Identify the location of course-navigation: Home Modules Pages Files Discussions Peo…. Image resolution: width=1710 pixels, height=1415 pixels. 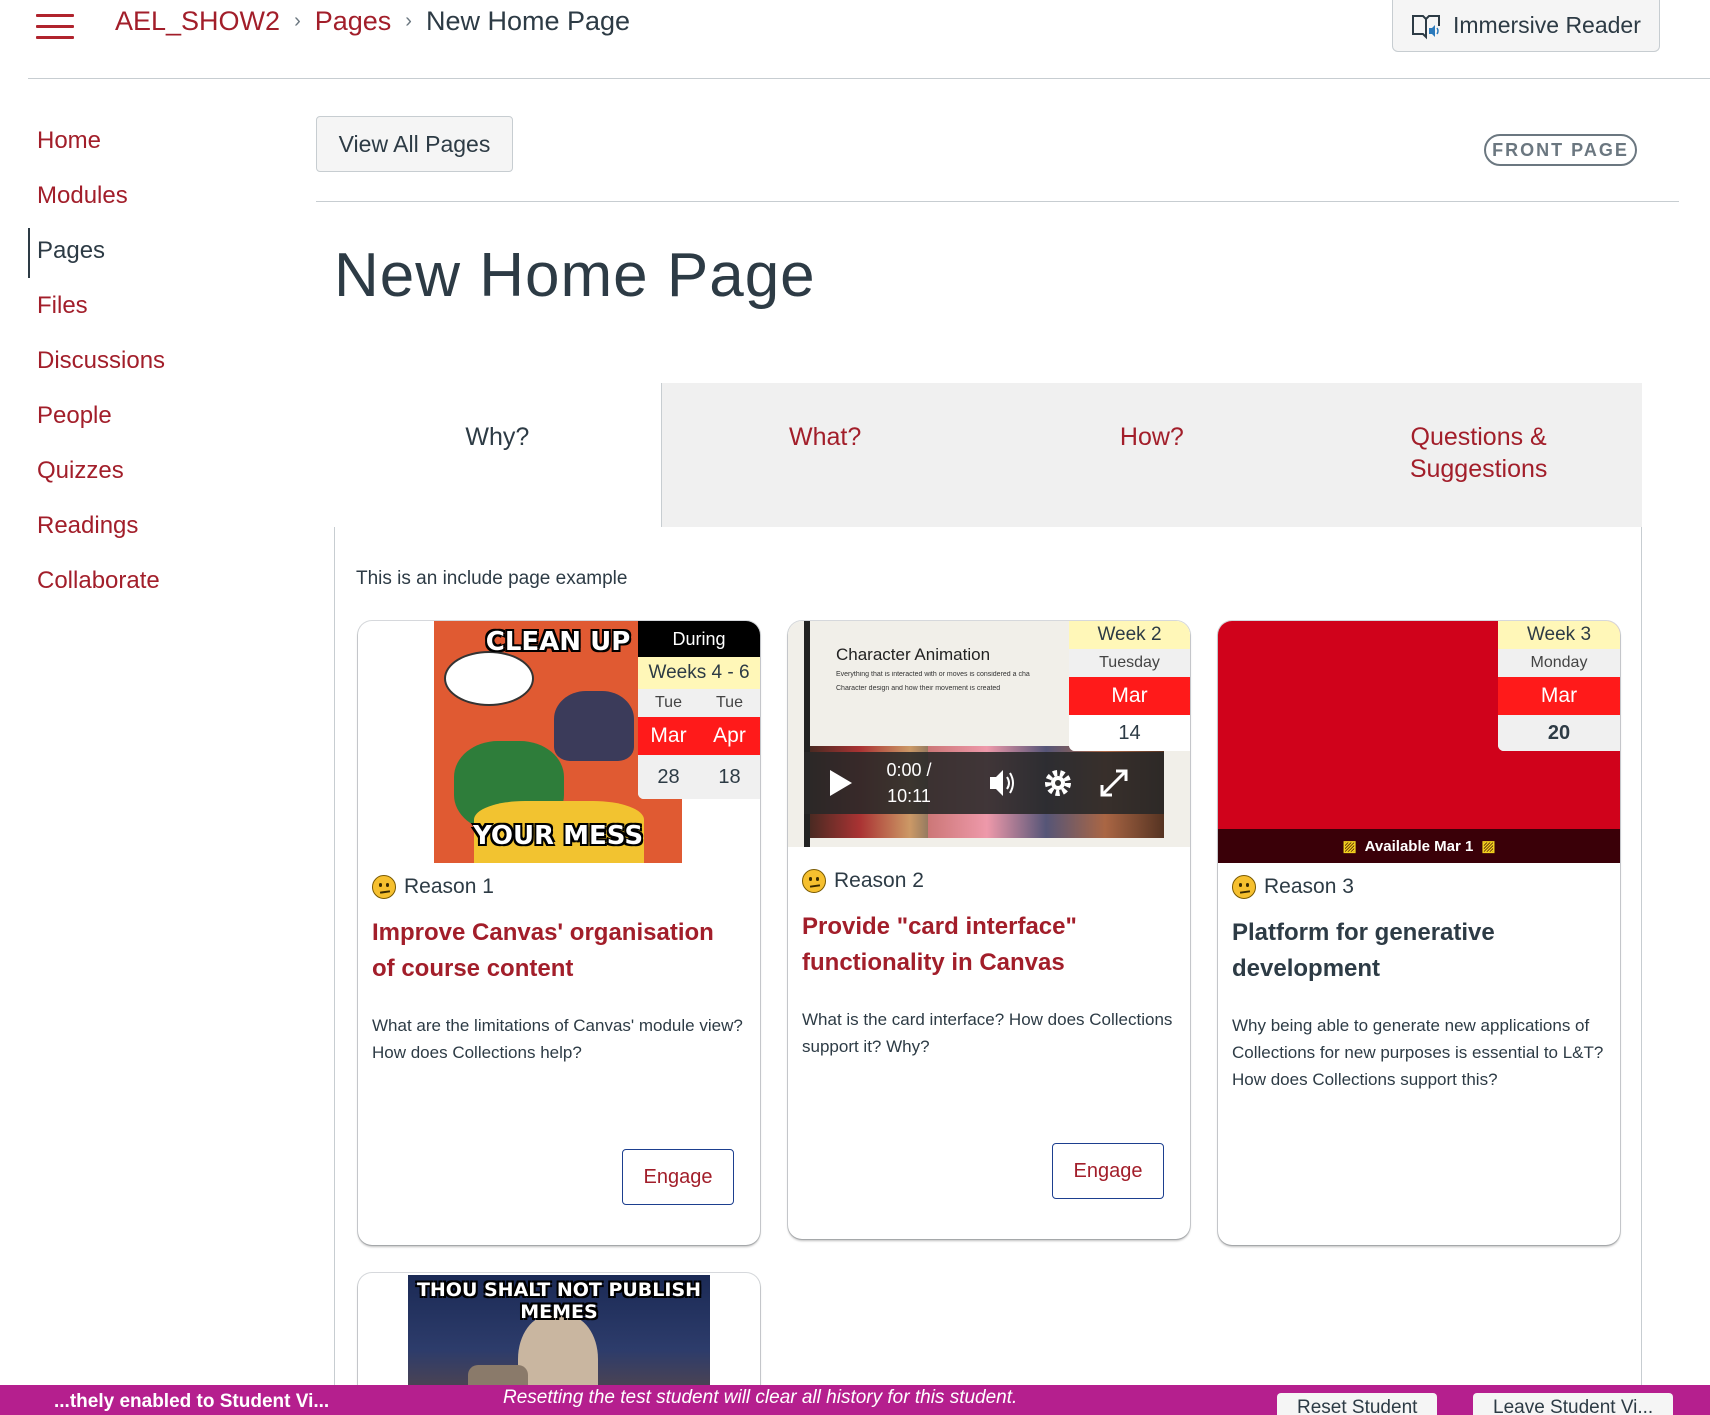
(145, 365).